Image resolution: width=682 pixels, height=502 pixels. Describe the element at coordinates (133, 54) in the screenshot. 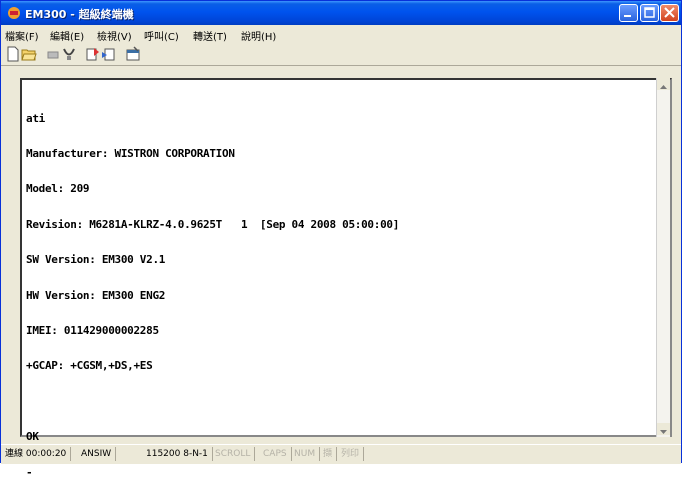

I see `properties-icon` at that location.